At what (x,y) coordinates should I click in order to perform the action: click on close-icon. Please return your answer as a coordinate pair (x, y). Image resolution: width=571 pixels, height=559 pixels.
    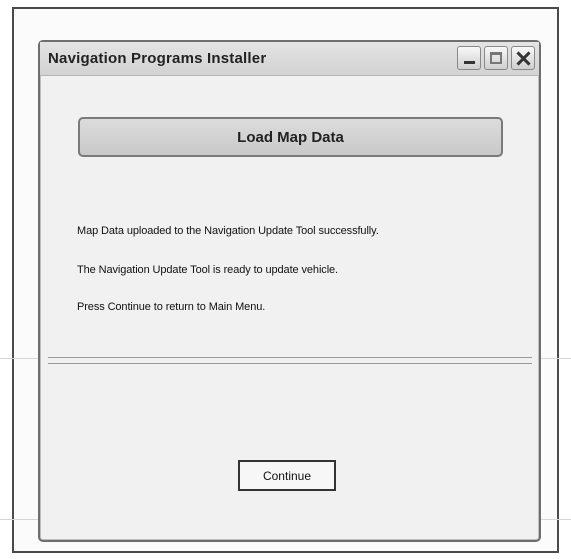
    Looking at the image, I should click on (523, 58).